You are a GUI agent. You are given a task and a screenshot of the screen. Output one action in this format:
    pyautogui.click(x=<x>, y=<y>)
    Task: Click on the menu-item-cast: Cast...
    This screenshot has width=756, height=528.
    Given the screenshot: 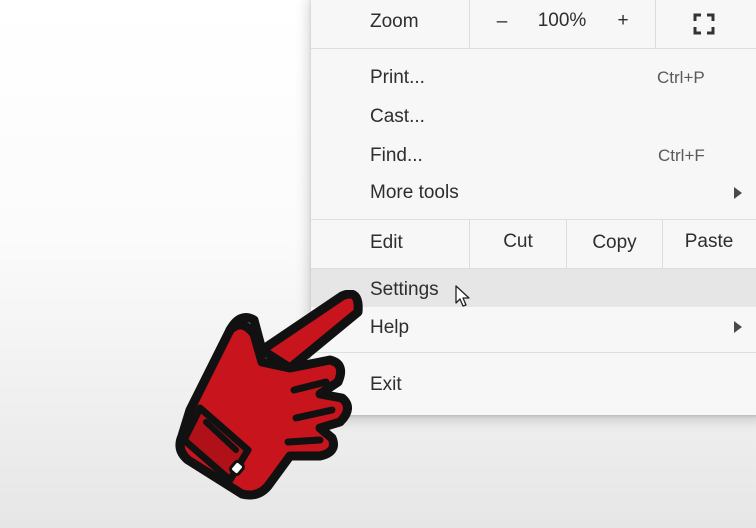 What is the action you would take?
    pyautogui.click(x=533, y=121)
    